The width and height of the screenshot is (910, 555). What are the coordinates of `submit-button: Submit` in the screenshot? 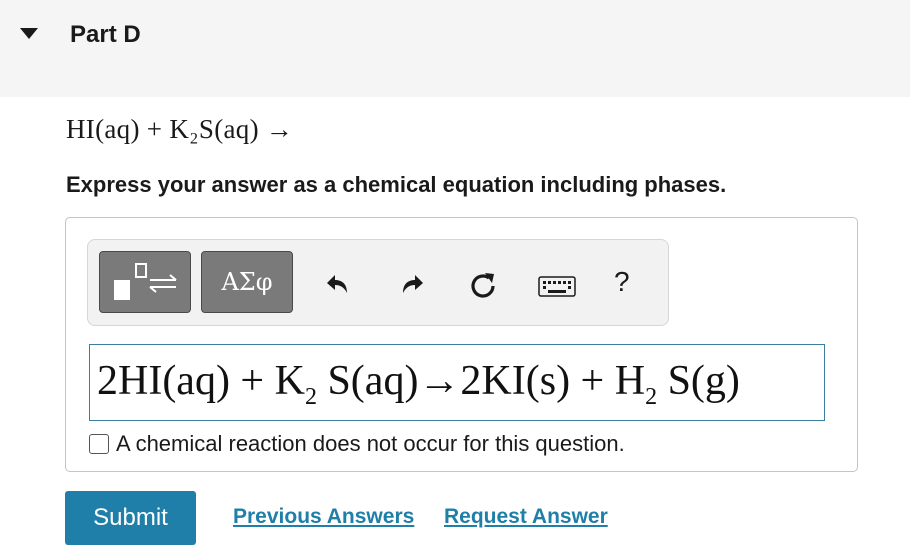 It's located at (130, 518).